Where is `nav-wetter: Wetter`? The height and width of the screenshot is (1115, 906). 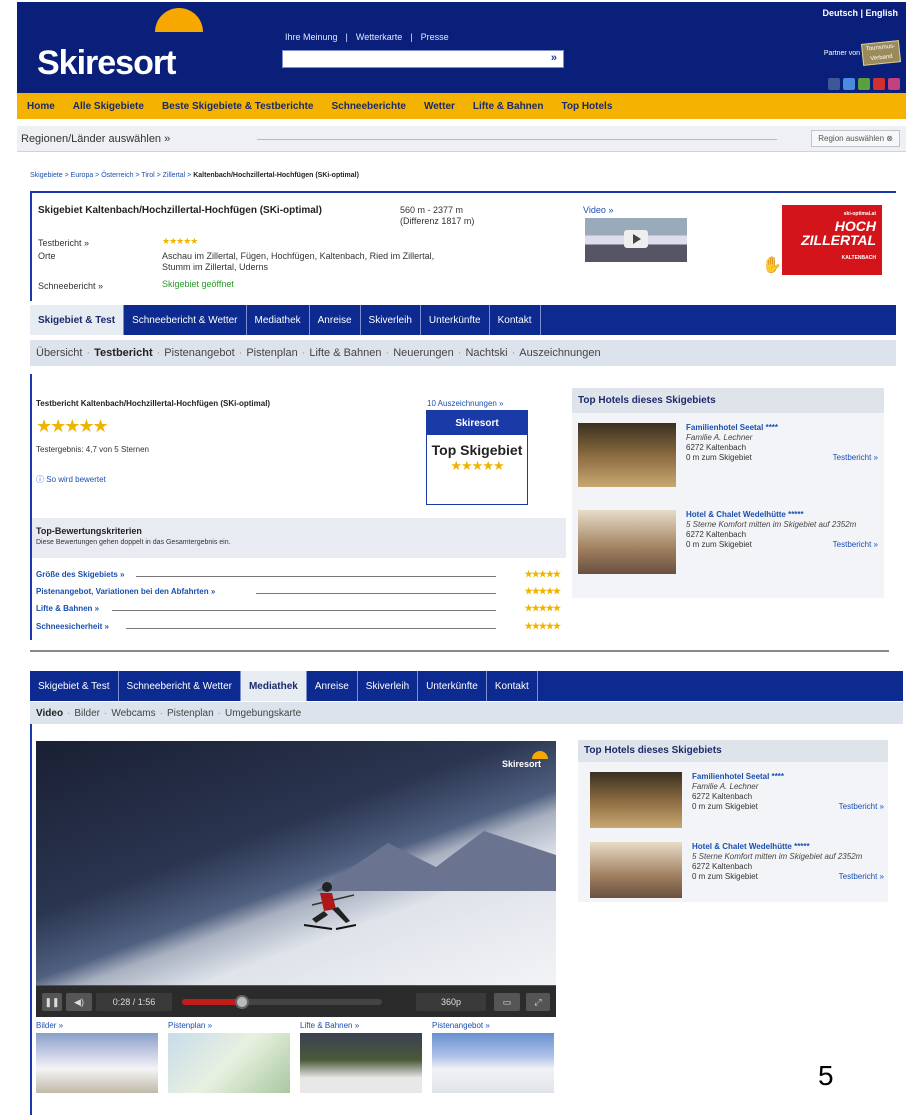 nav-wetter: Wetter is located at coordinates (439, 106).